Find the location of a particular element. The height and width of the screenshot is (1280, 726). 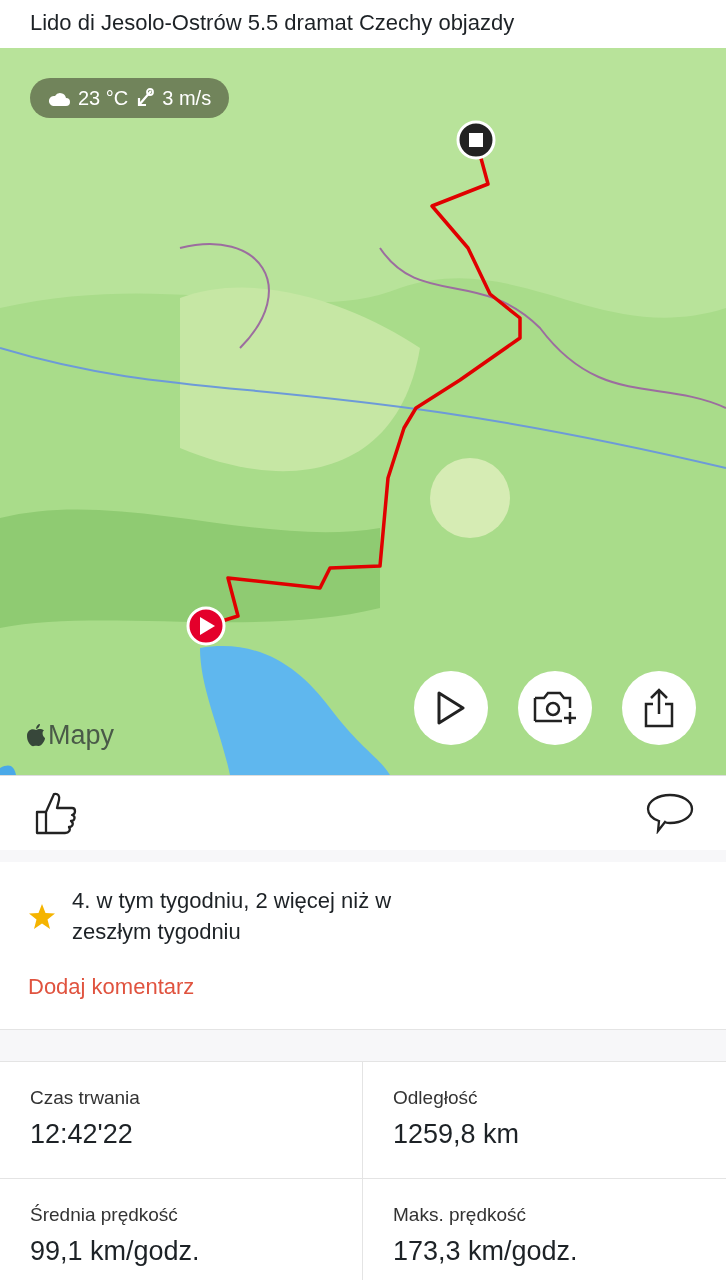

stat-value: 12:42'22 is located at coordinates (82, 1135).